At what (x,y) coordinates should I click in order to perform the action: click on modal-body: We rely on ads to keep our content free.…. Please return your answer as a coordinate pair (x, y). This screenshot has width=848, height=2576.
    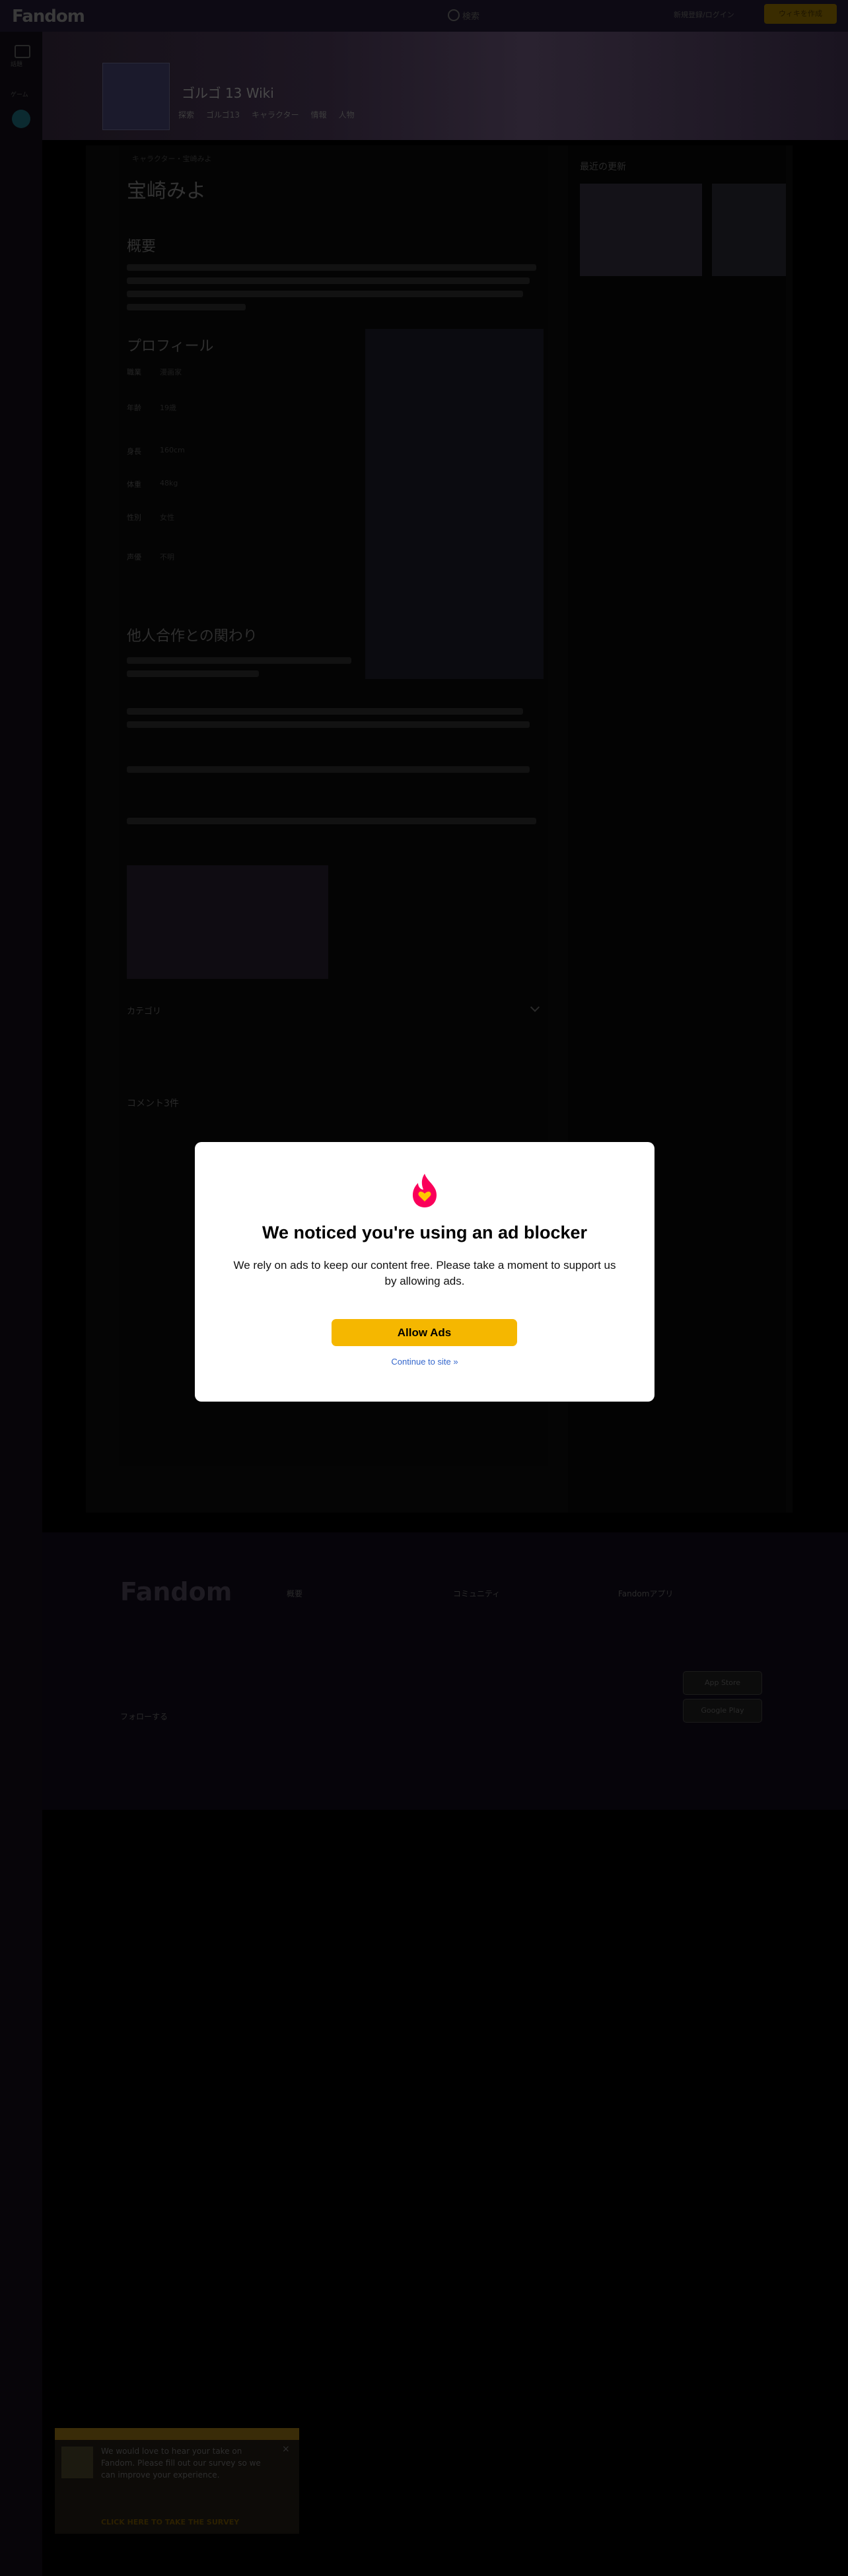
    Looking at the image, I should click on (424, 1273).